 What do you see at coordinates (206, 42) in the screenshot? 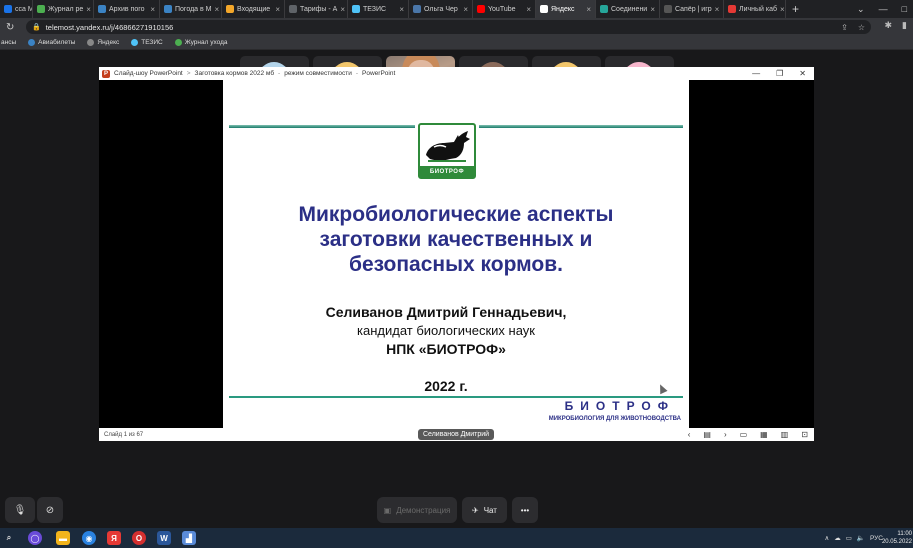
I see `bookmark-label: Журнал ухода` at bounding box center [206, 42].